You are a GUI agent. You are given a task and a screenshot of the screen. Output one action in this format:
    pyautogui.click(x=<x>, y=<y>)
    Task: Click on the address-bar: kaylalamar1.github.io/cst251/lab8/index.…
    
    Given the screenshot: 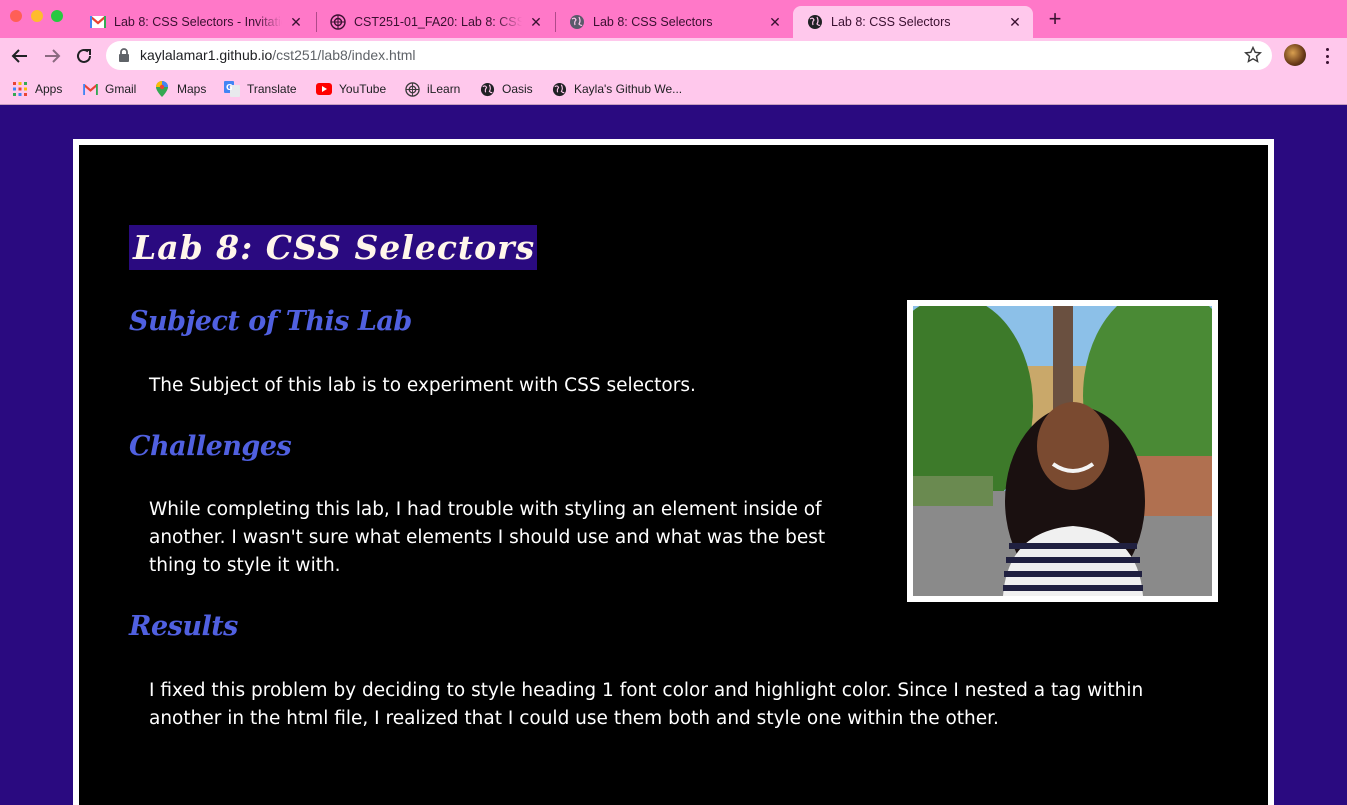 What is the action you would take?
    pyautogui.click(x=689, y=55)
    